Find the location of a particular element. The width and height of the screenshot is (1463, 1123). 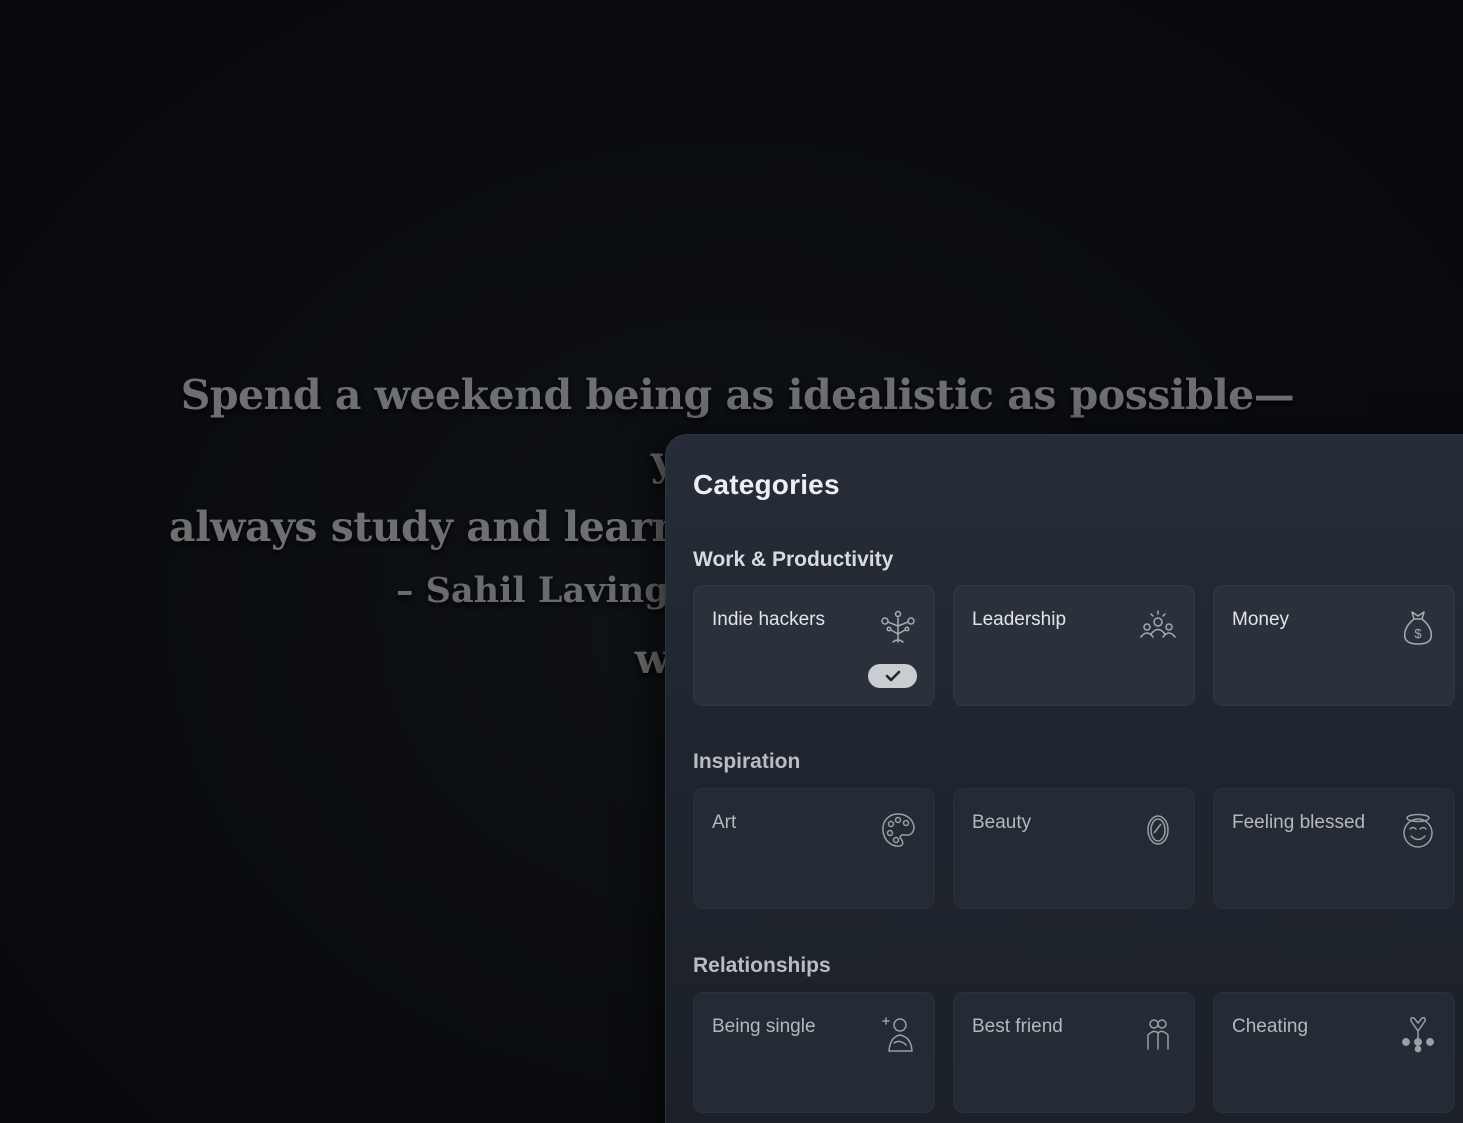

mirror-icon is located at coordinates (1158, 830).